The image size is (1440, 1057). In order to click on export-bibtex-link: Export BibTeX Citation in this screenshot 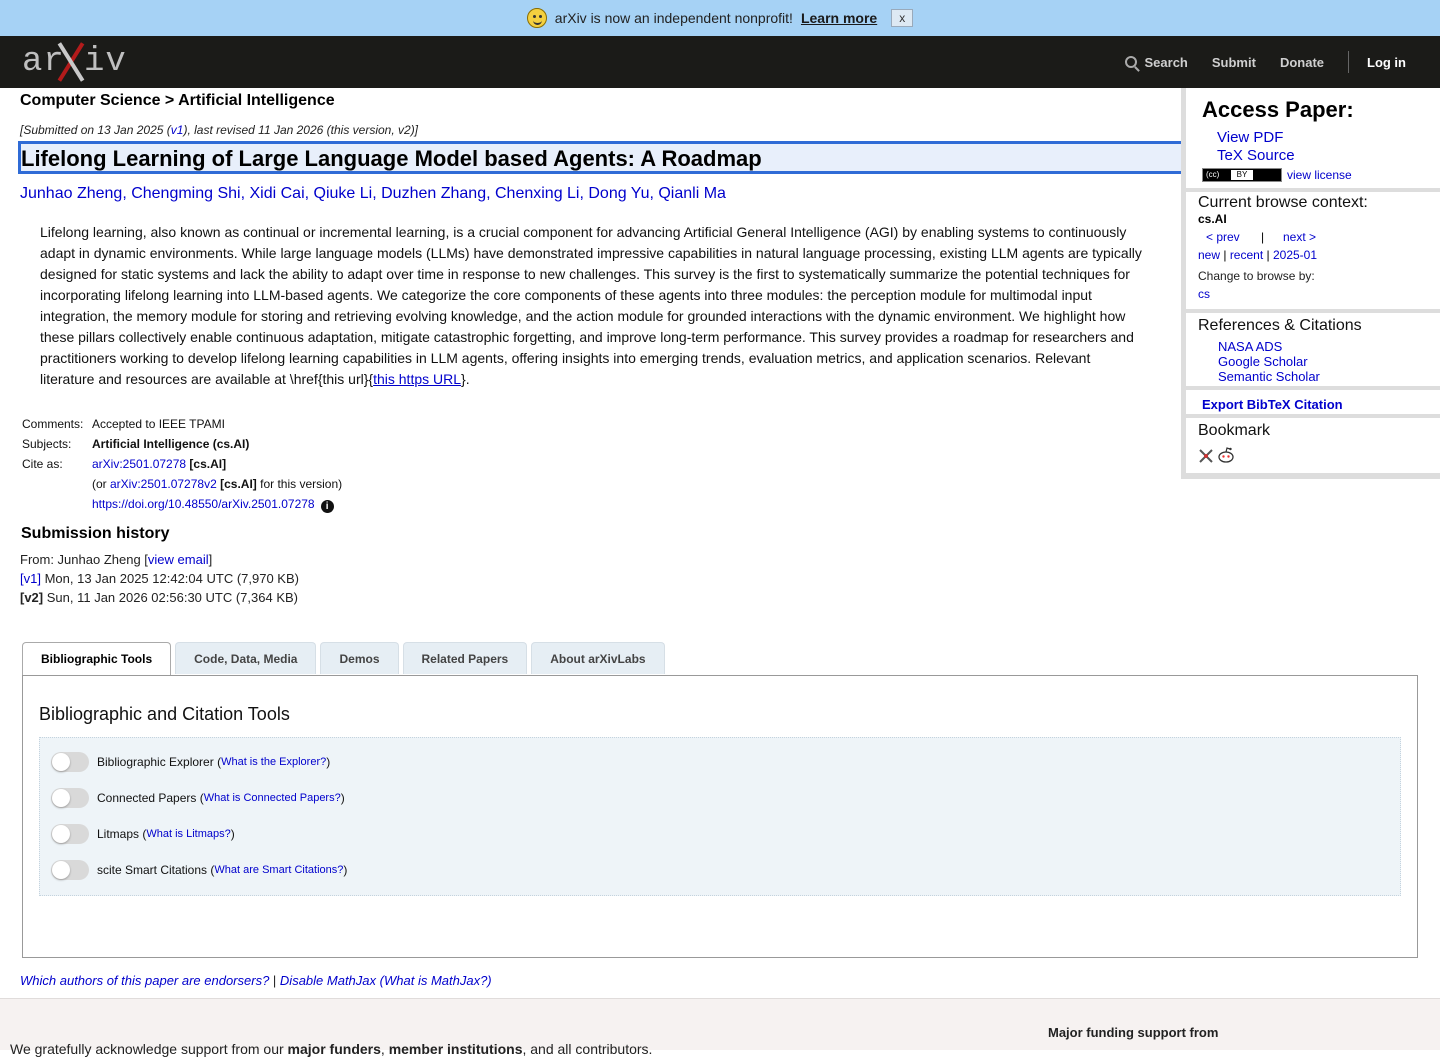, I will do `click(1272, 404)`.